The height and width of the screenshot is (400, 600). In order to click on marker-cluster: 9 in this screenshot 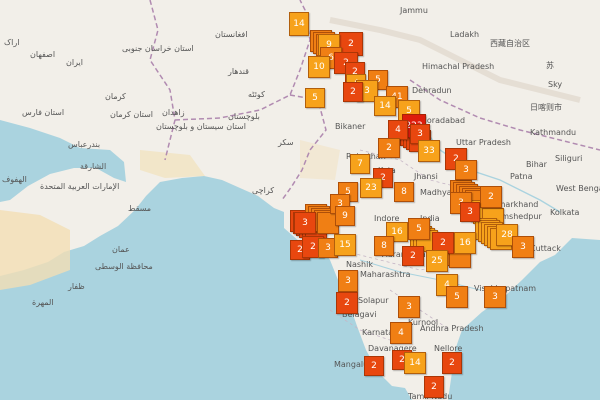, I will do `click(345, 216)`.